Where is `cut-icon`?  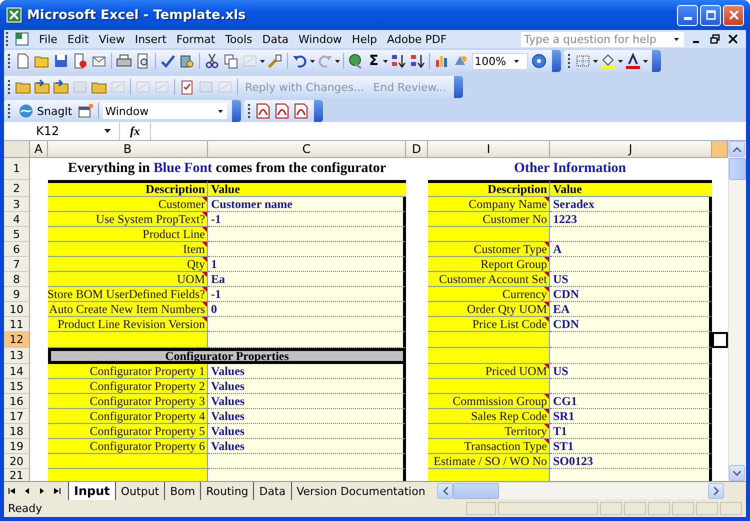
cut-icon is located at coordinates (212, 61).